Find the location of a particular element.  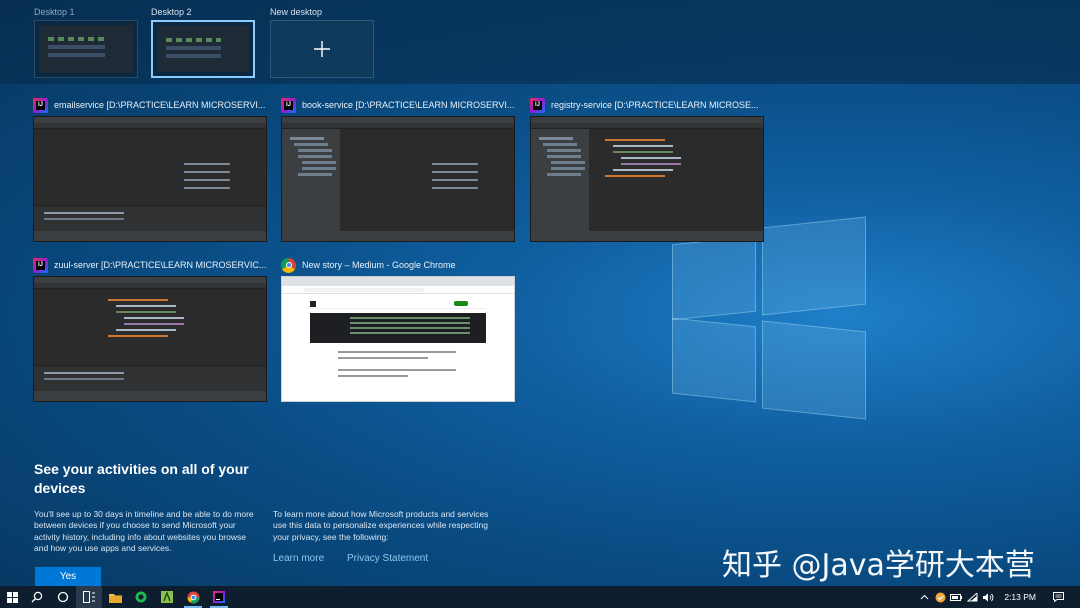

taskbar: 2:13 PM is located at coordinates (540, 597).